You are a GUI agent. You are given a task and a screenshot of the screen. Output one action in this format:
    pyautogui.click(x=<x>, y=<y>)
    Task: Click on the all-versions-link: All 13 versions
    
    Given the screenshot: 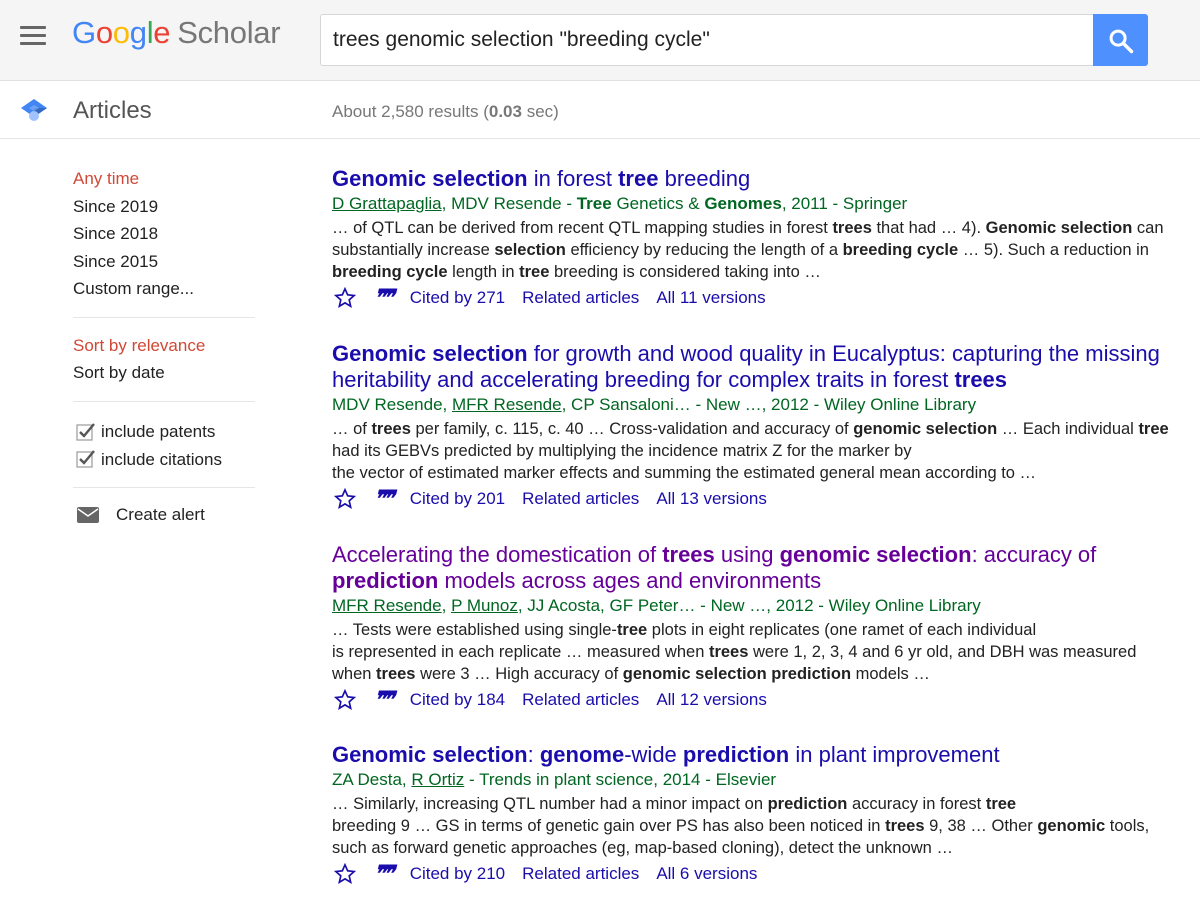 What is the action you would take?
    pyautogui.click(x=711, y=499)
    